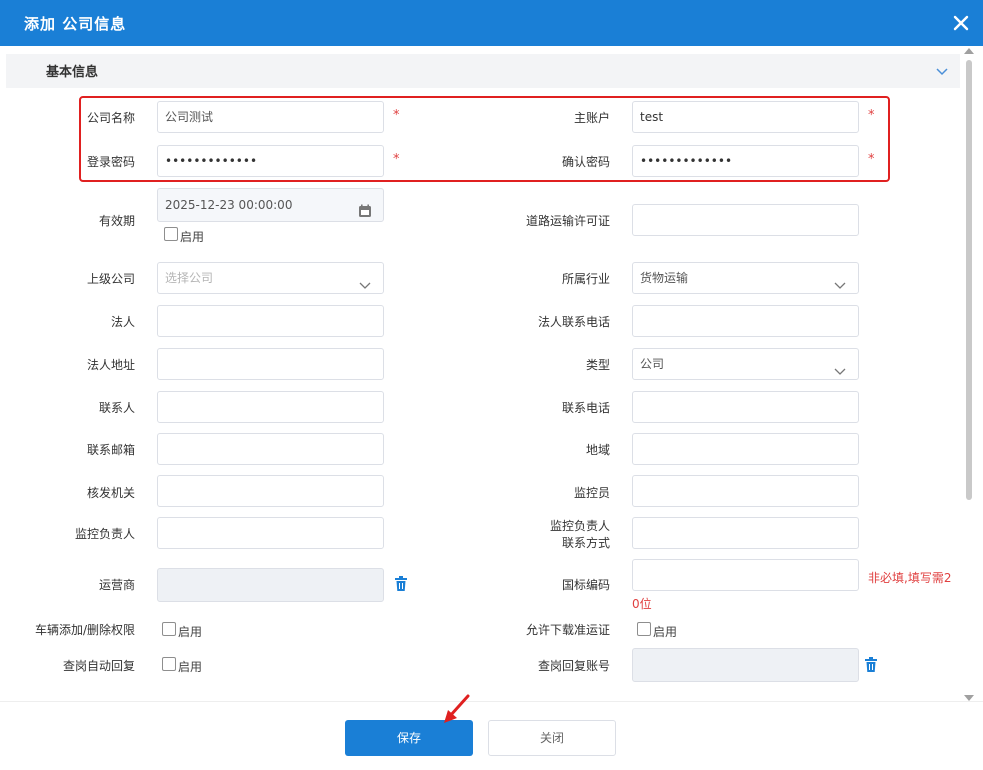 The height and width of the screenshot is (770, 983). Describe the element at coordinates (270, 585) in the screenshot. I see `operator-input` at that location.